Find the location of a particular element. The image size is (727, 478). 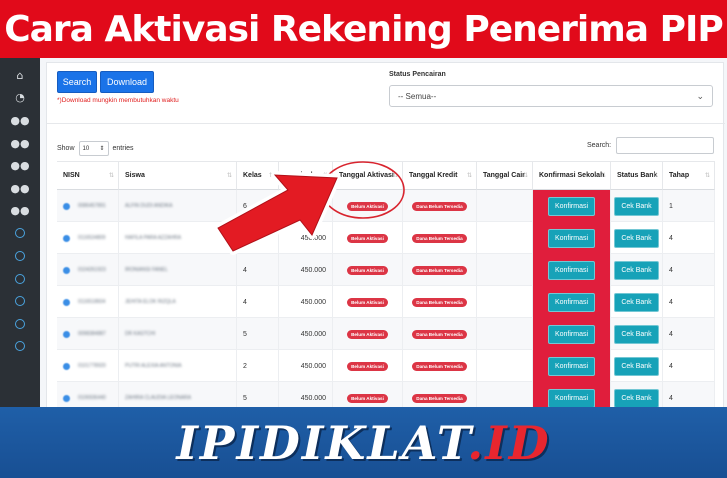

col-nominal-header: Nominal ⇅ is located at coordinates (306, 175).